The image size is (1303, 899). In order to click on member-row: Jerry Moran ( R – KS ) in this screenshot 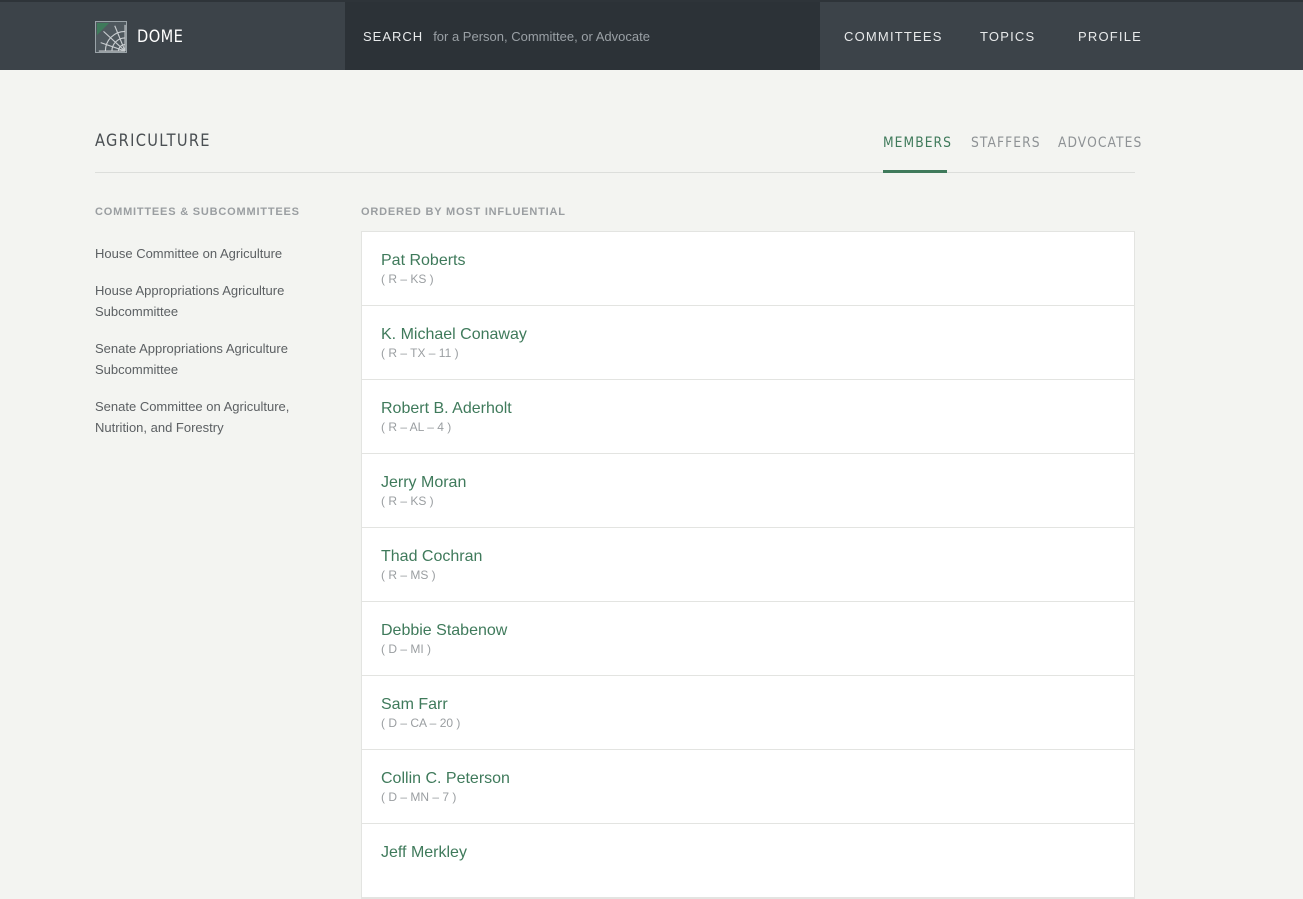, I will do `click(748, 491)`.